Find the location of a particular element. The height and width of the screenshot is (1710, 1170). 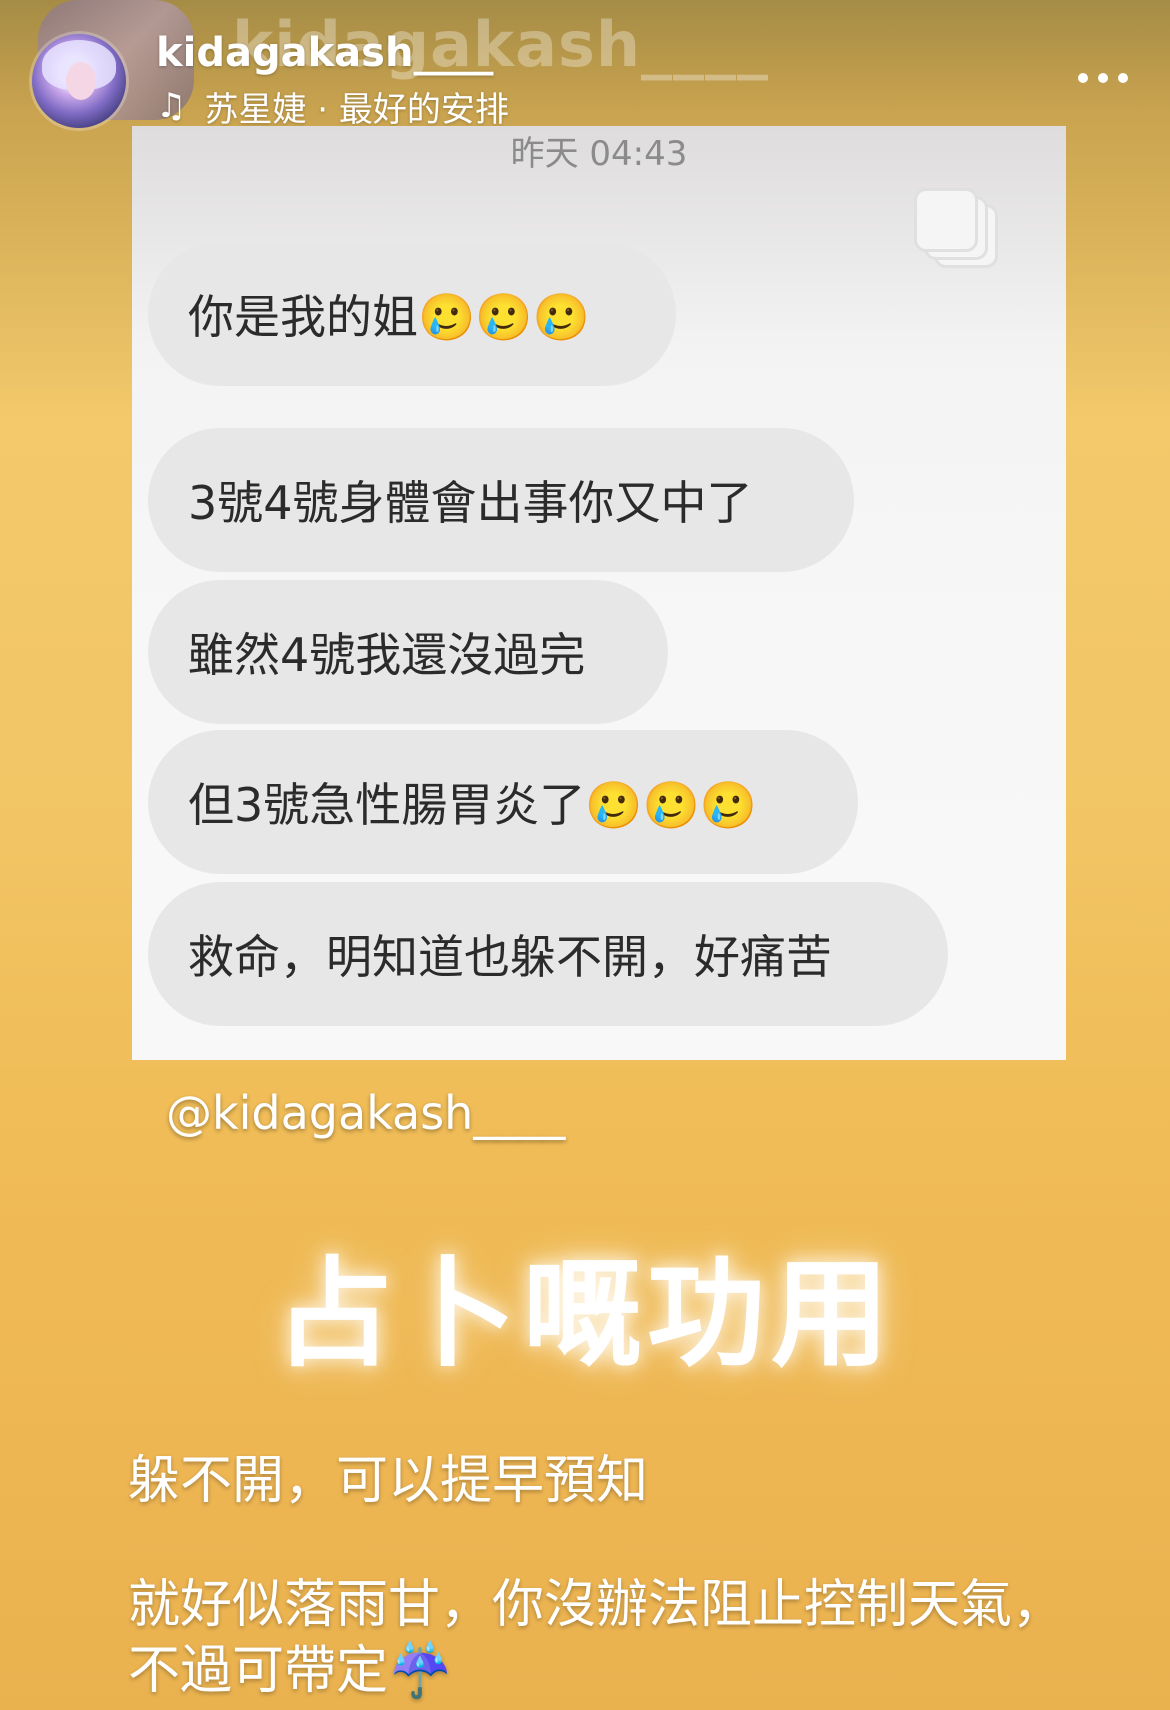

chat-bubble-3: 雖然4號我還沒過完 is located at coordinates (408, 652).